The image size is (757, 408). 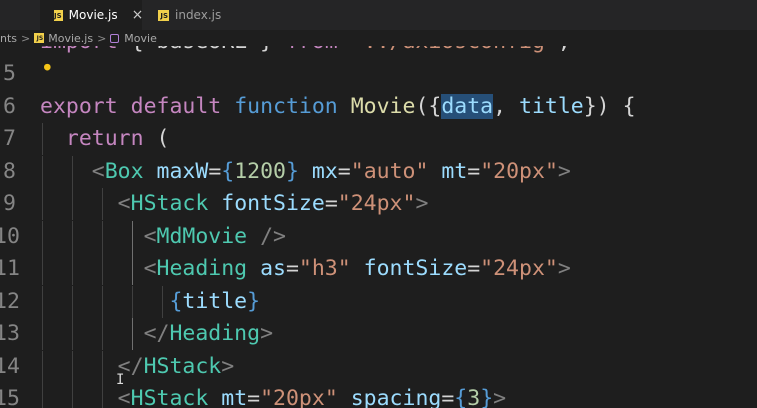 What do you see at coordinates (506, 106) in the screenshot?
I see `code-token: ,` at bounding box center [506, 106].